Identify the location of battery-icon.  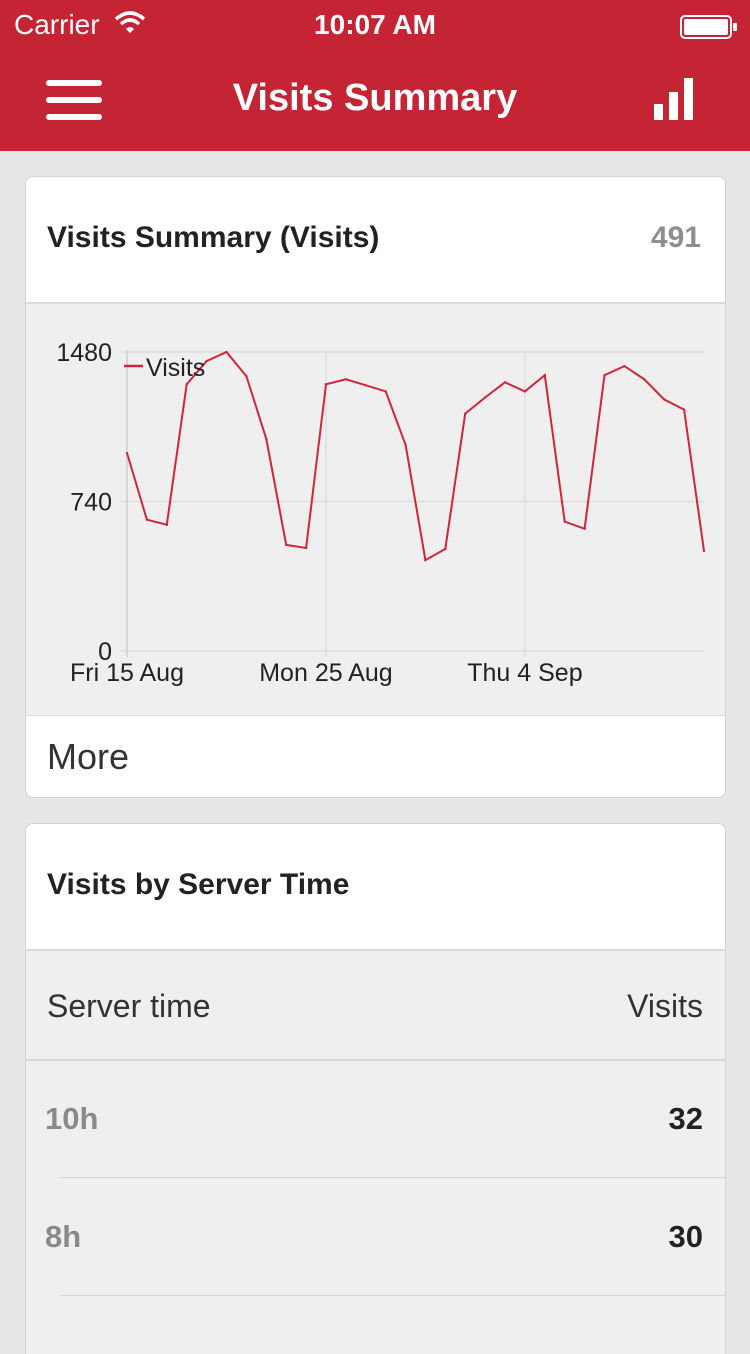
(709, 30).